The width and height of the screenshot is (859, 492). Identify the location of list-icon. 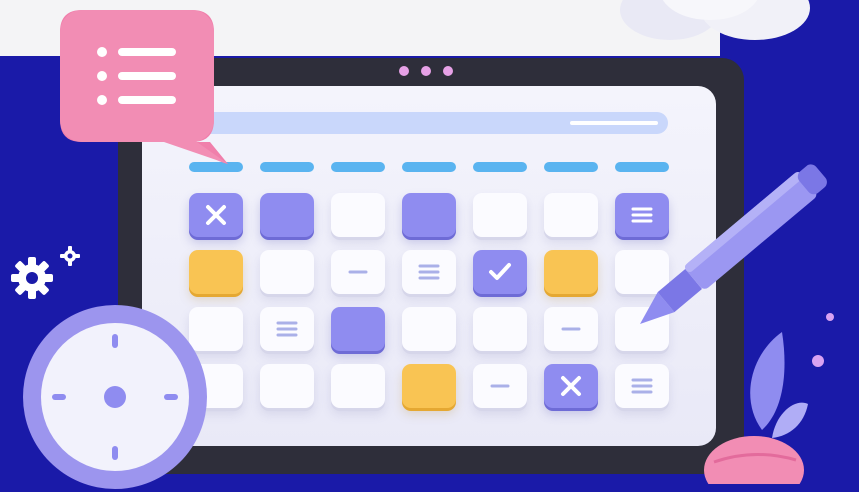
(144, 87).